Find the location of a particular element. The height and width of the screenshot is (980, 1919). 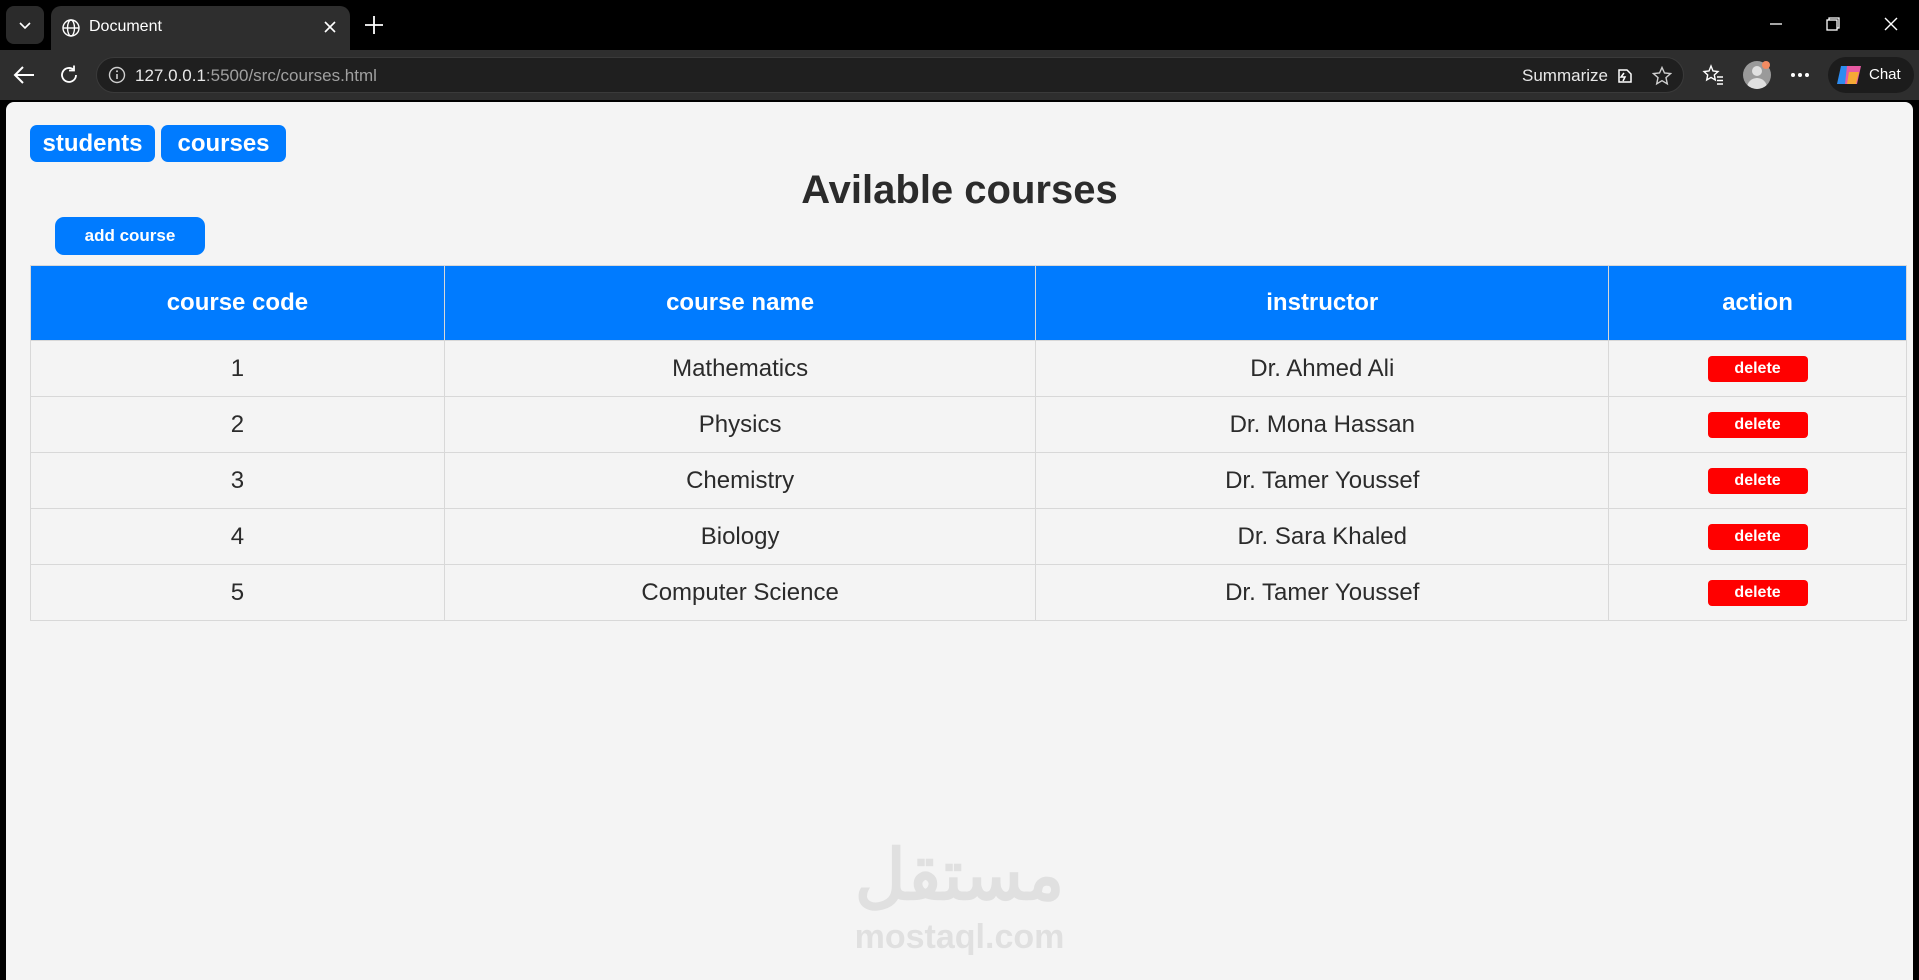

reload-icon is located at coordinates (69, 75).